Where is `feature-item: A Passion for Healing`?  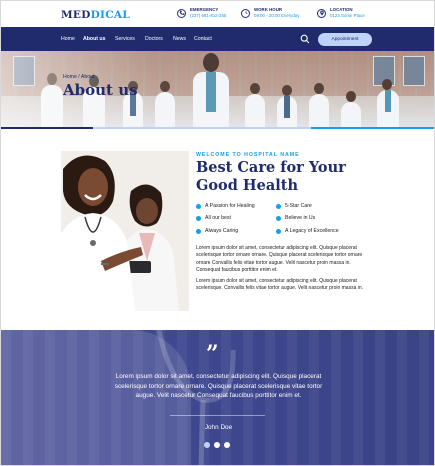 feature-item: A Passion for Healing is located at coordinates (225, 206).